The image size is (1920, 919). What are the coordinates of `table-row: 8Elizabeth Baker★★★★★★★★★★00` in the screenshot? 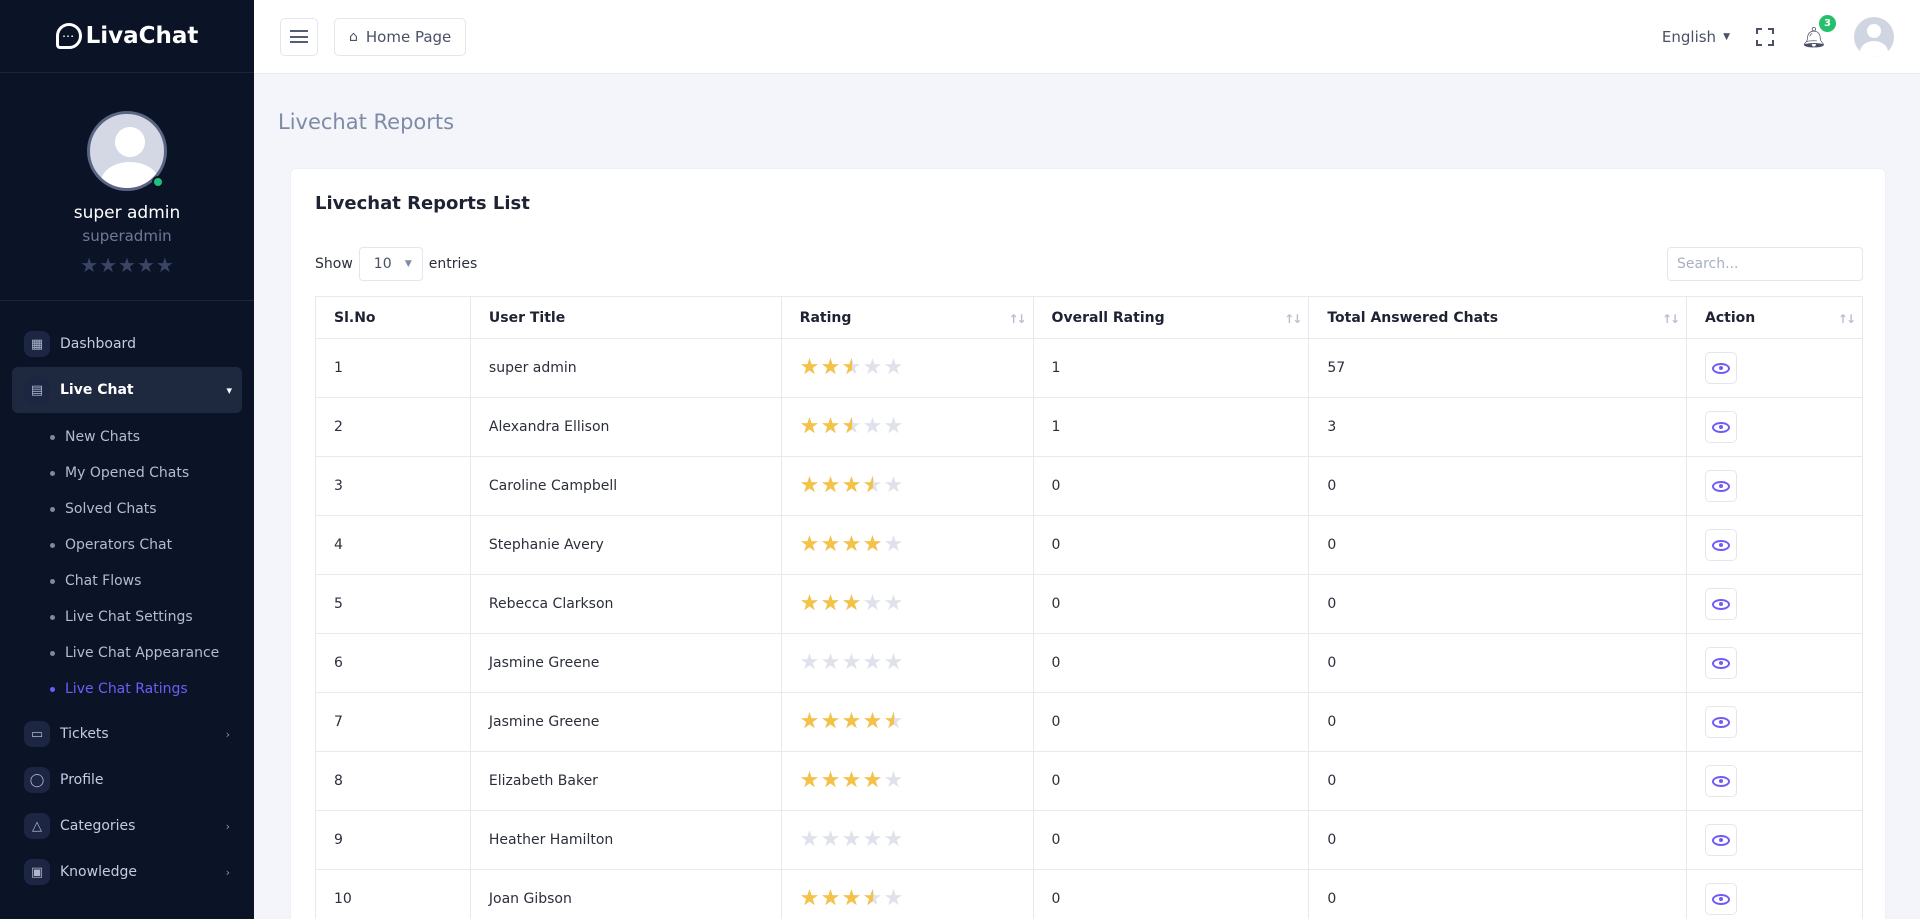 It's located at (1089, 781).